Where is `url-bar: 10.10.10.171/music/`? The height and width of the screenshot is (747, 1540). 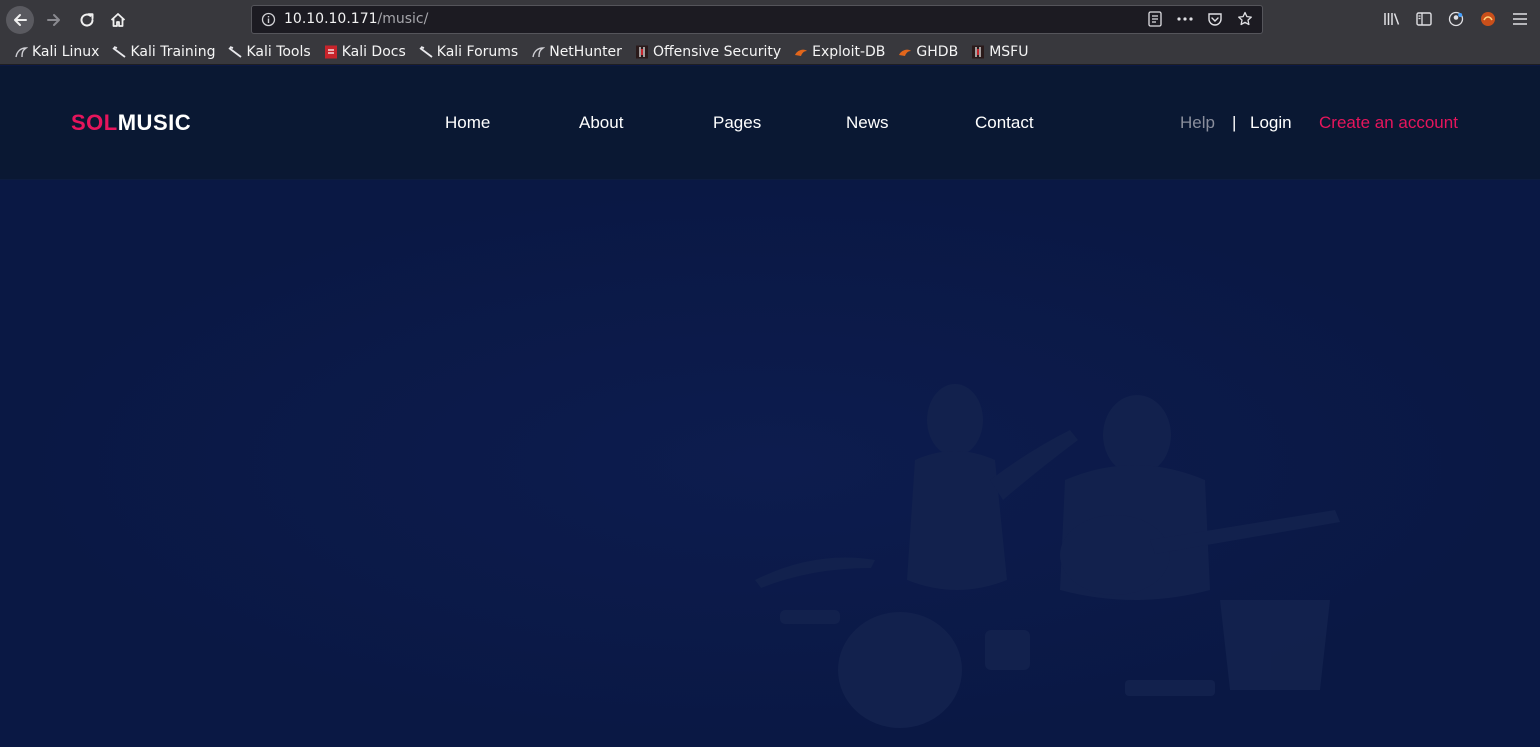
url-bar: 10.10.10.171/music/ is located at coordinates (757, 19).